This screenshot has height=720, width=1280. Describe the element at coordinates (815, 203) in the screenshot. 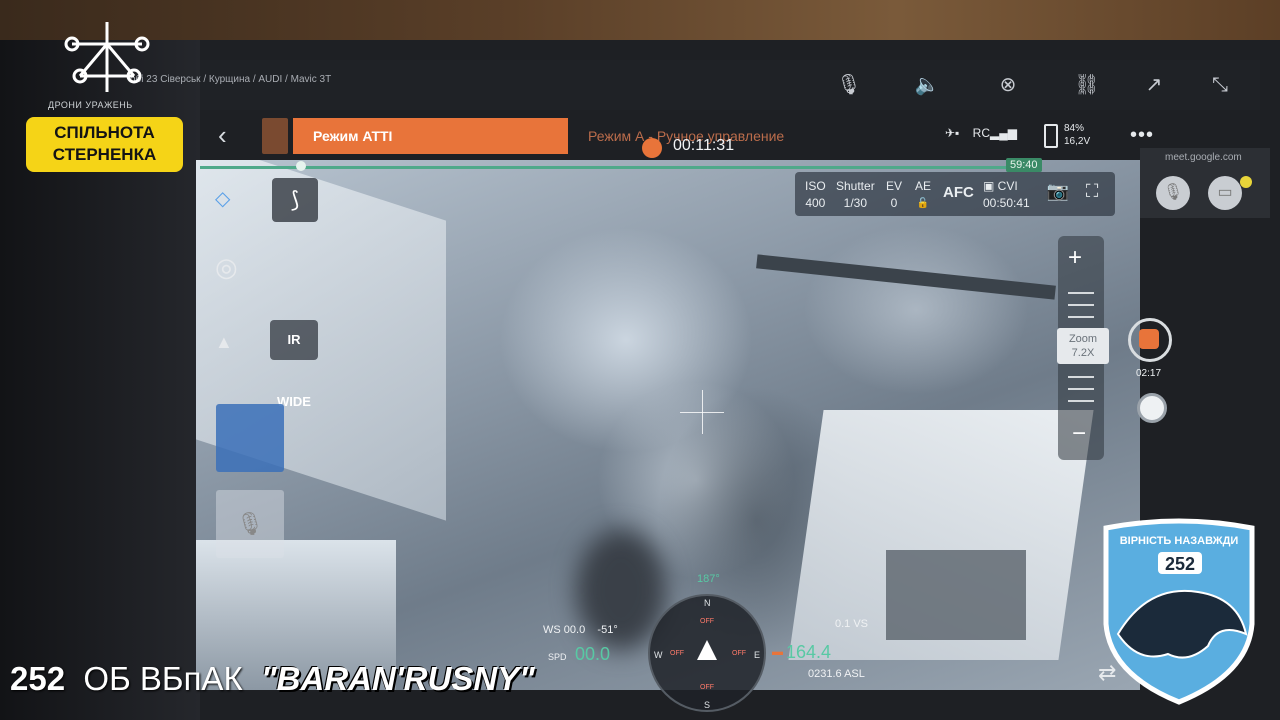

I see `iso-value: 400` at that location.